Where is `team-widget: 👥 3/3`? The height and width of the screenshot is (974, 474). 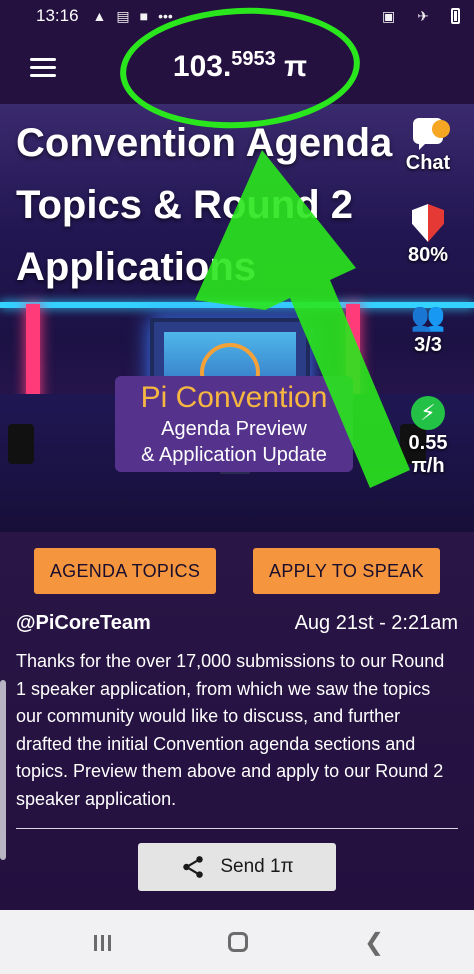 team-widget: 👥 3/3 is located at coordinates (428, 328).